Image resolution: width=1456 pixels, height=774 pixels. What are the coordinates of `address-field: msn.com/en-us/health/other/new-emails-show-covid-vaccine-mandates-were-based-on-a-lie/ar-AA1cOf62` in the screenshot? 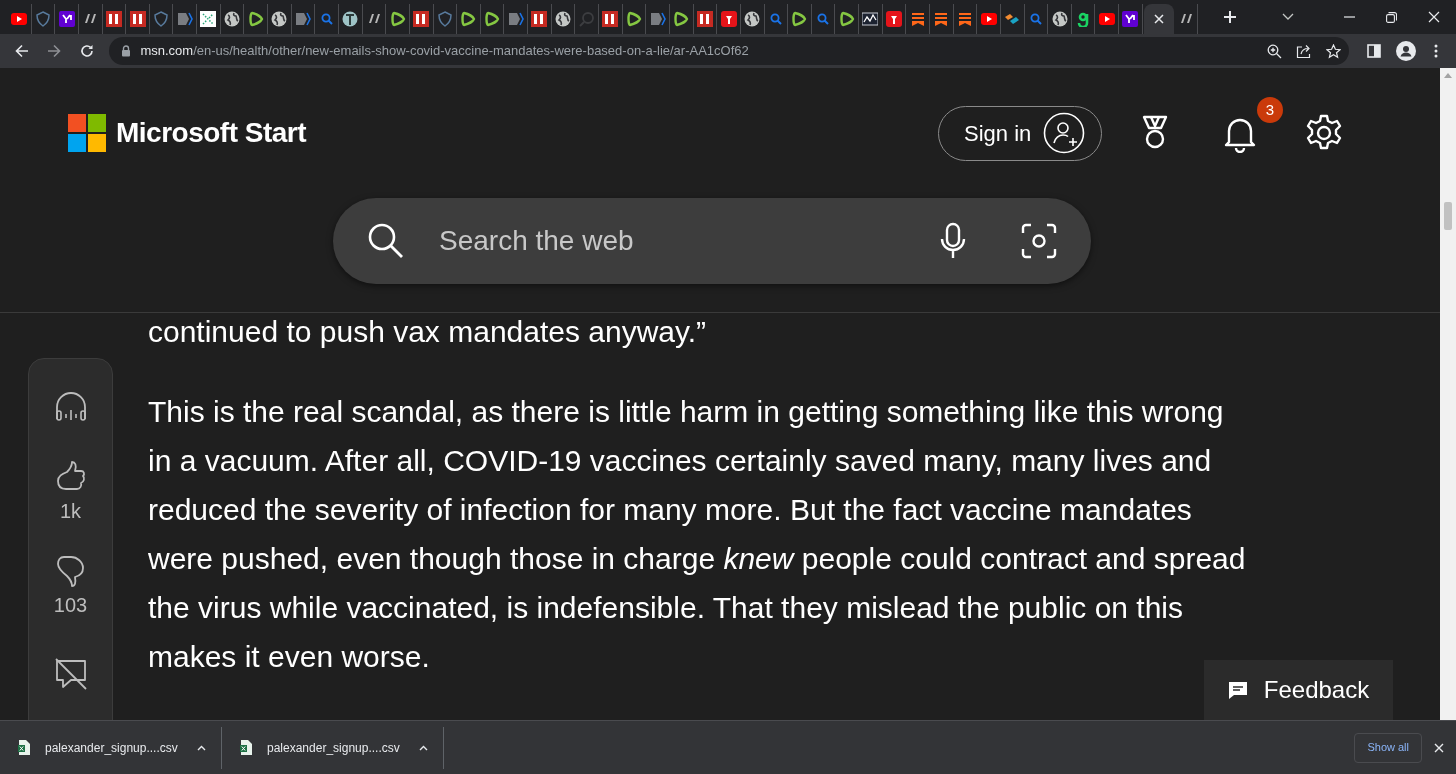 It's located at (729, 51).